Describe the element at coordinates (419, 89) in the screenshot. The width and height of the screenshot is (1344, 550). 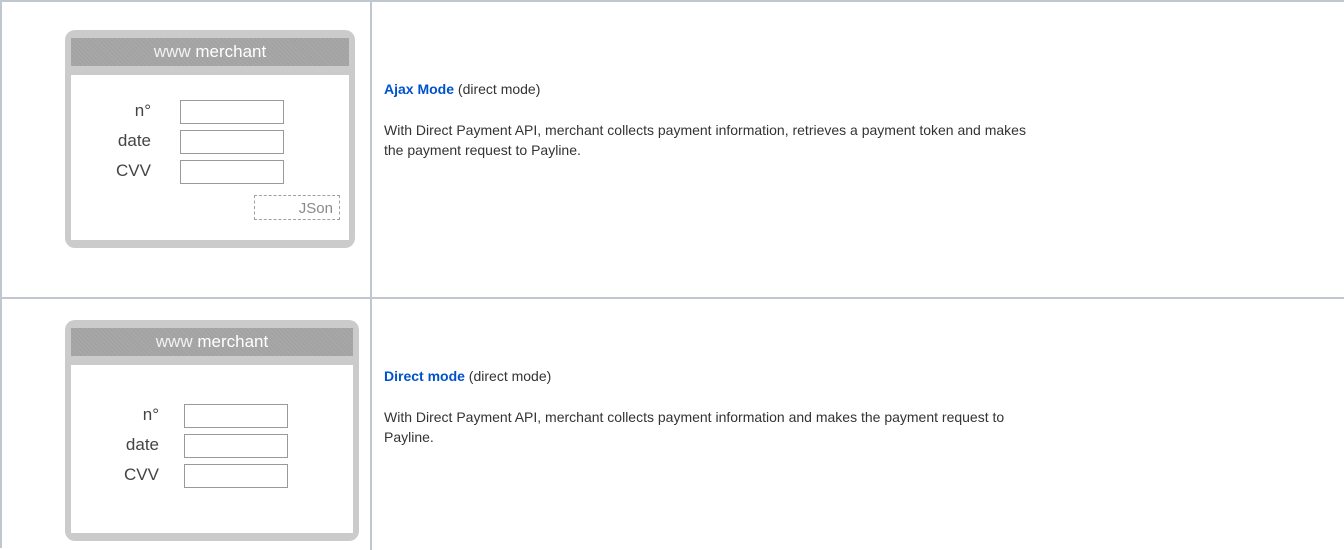
I see `ajax-mode-link: Ajax Mode` at that location.